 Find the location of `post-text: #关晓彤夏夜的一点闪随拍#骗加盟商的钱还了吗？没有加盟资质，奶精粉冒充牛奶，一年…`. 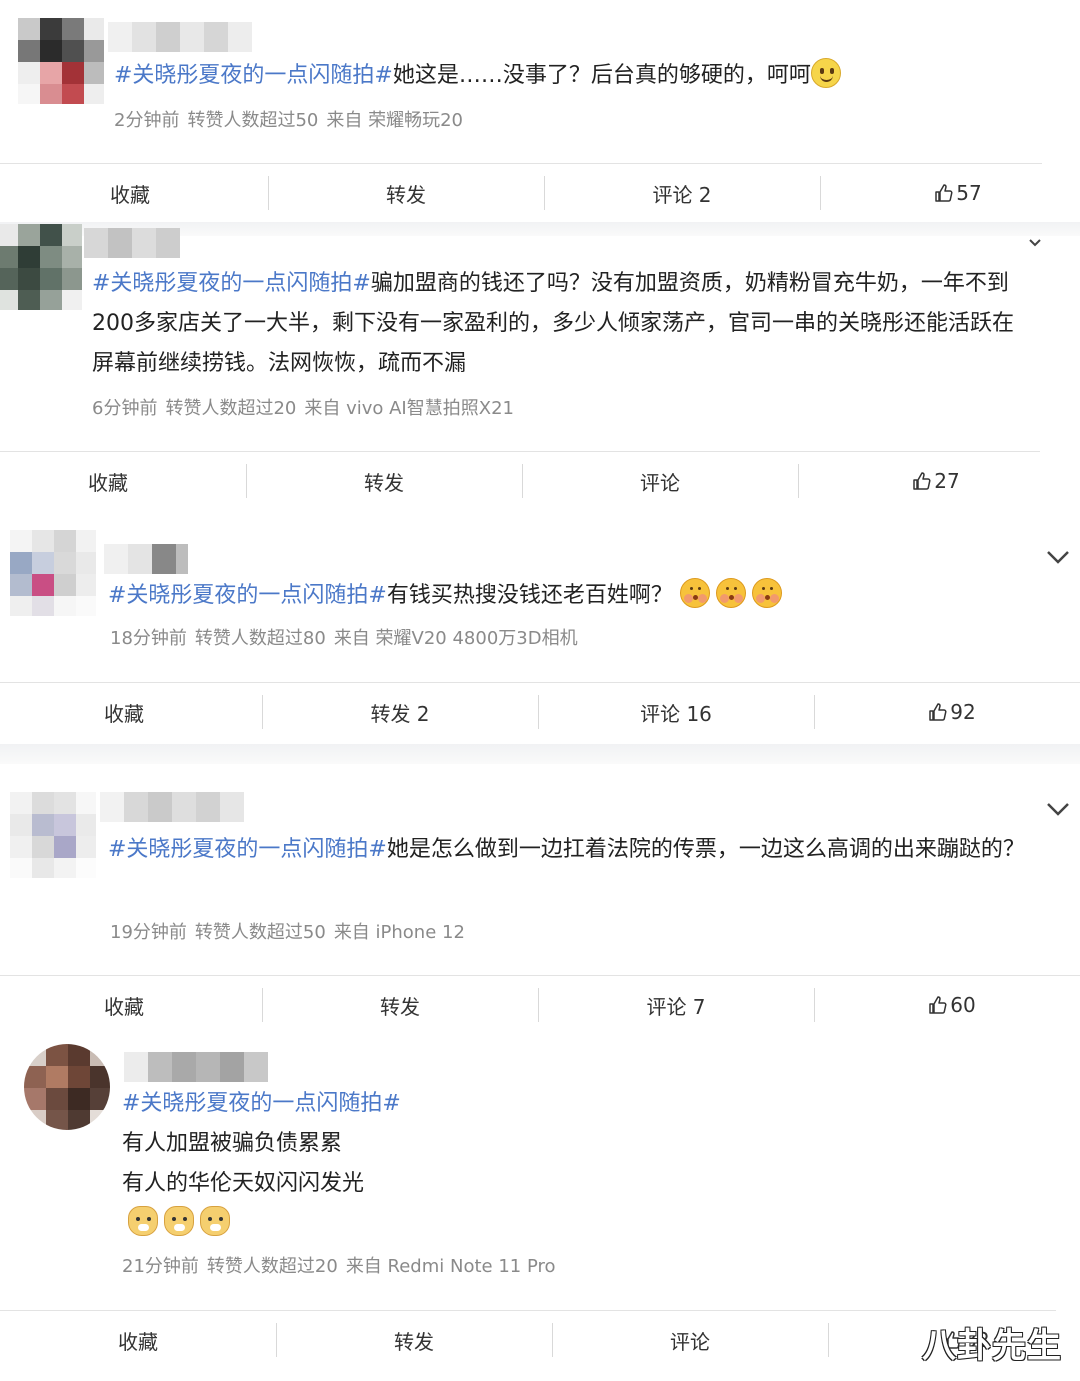

post-text: #关晓彤夏夜的一点闪随拍#骗加盟商的钱还了吗？没有加盟资质，奶精粉冒充牛奶，一年… is located at coordinates (572, 324).